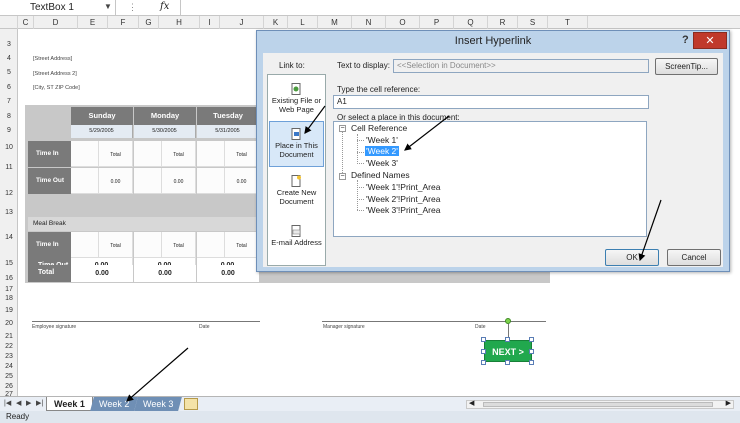  I want to click on row-header: 12, so click(9, 193).